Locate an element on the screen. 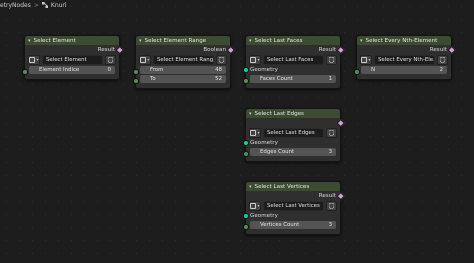 This screenshot has width=474, height=263. field-label: Edges Count is located at coordinates (277, 152).